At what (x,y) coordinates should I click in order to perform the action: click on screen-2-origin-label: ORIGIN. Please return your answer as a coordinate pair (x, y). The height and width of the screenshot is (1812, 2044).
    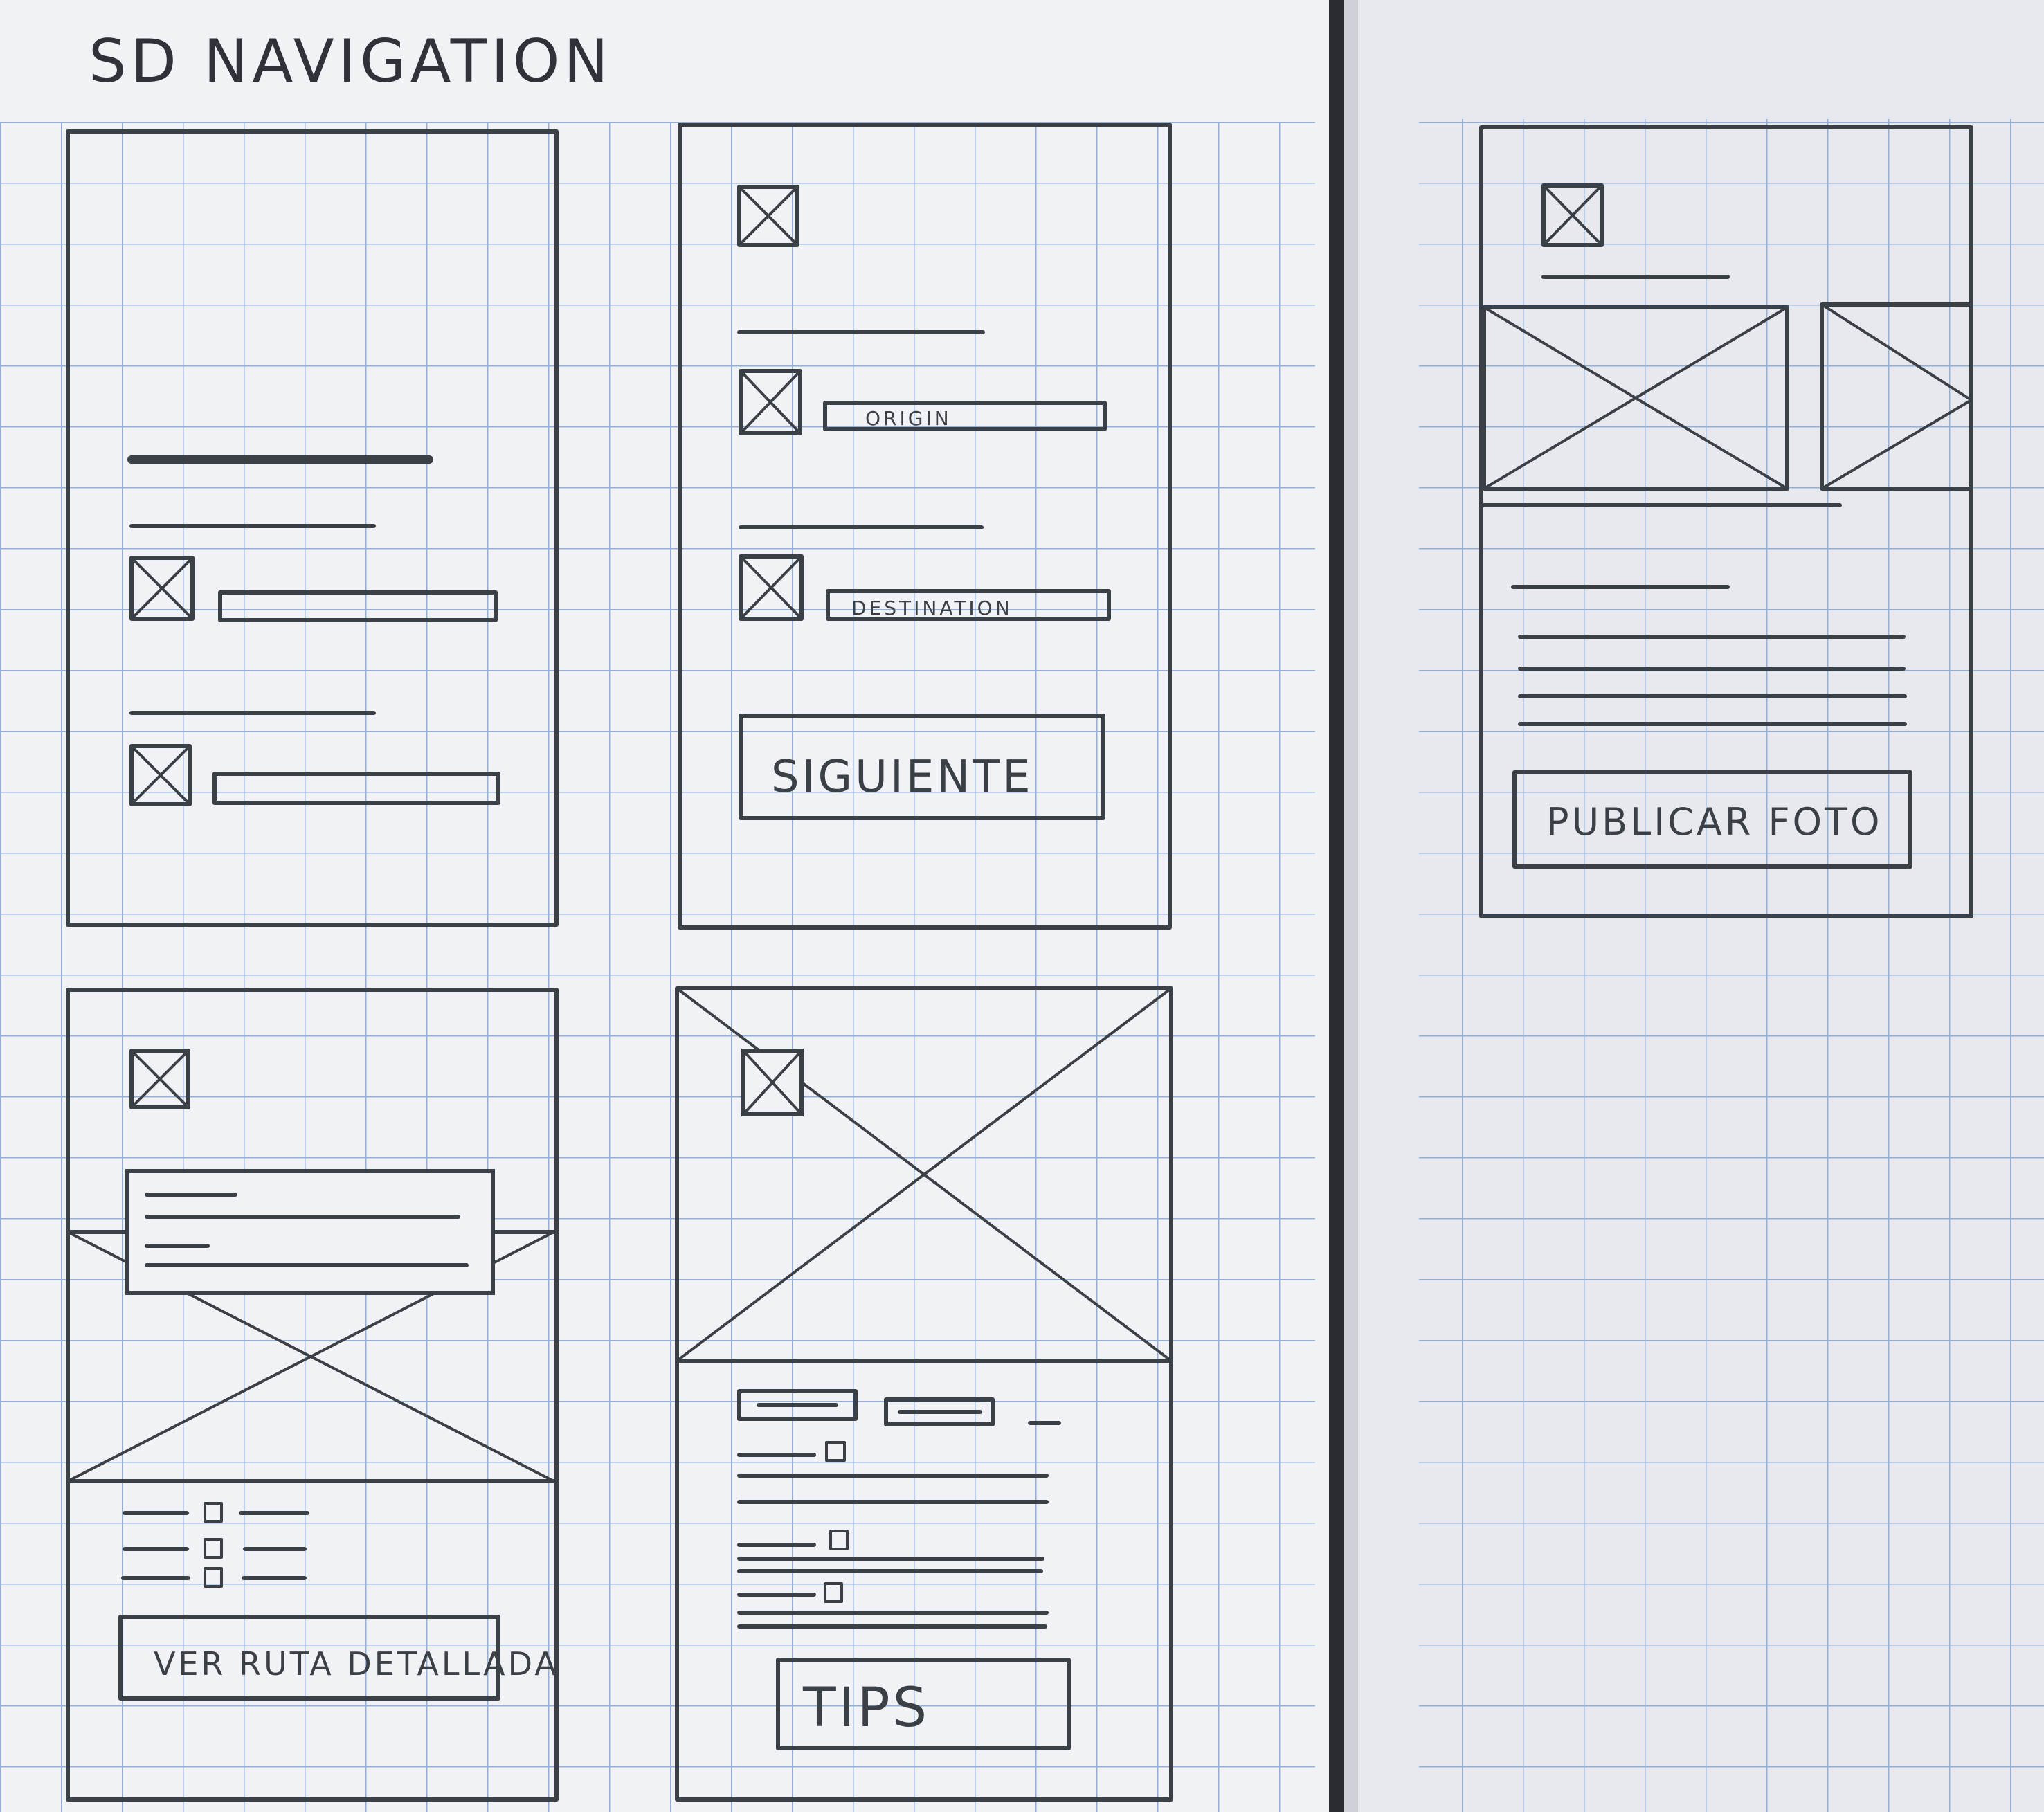
    Looking at the image, I should click on (908, 418).